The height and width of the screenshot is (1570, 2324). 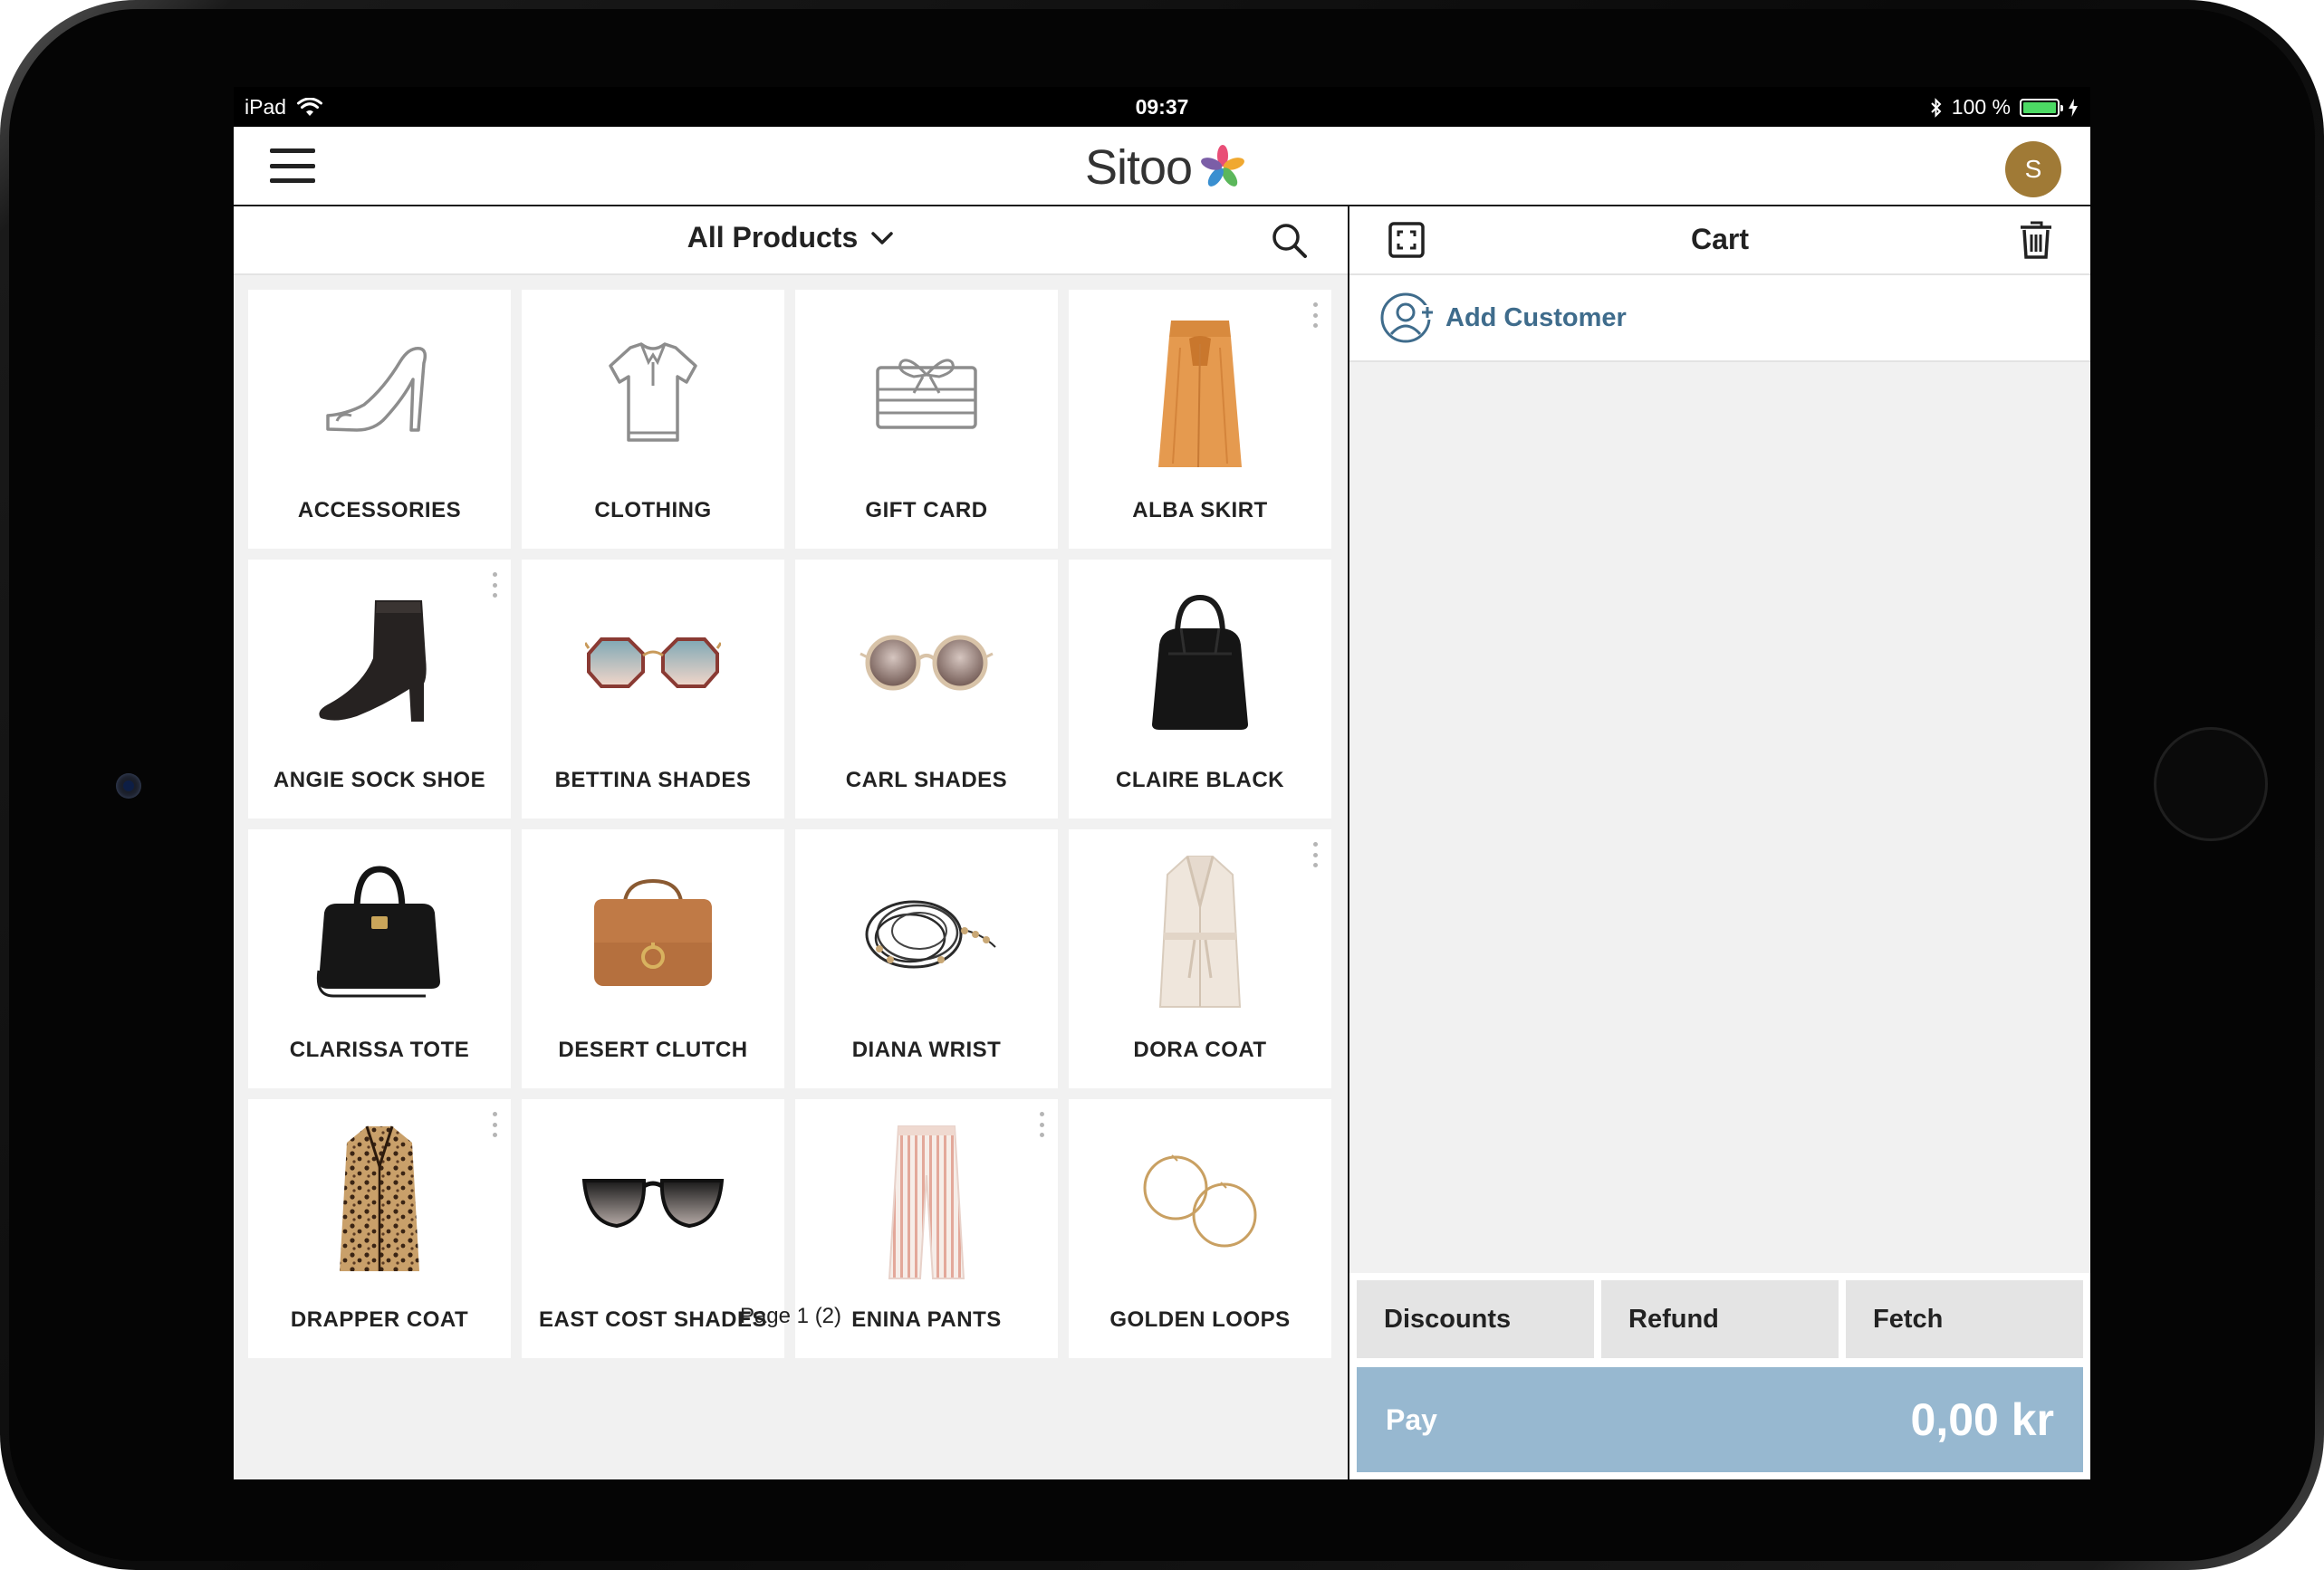 I want to click on tile-label: ALBA SKIRT, so click(x=1200, y=510).